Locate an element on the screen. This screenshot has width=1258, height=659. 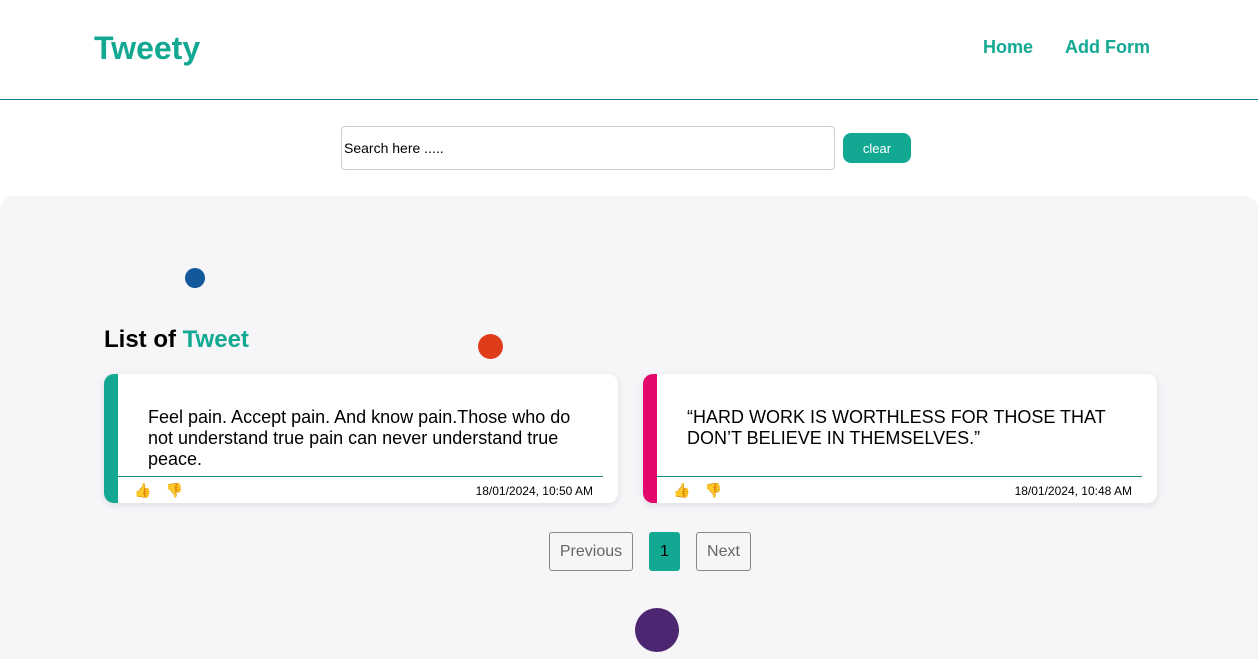
search-bar: clear is located at coordinates (626, 148).